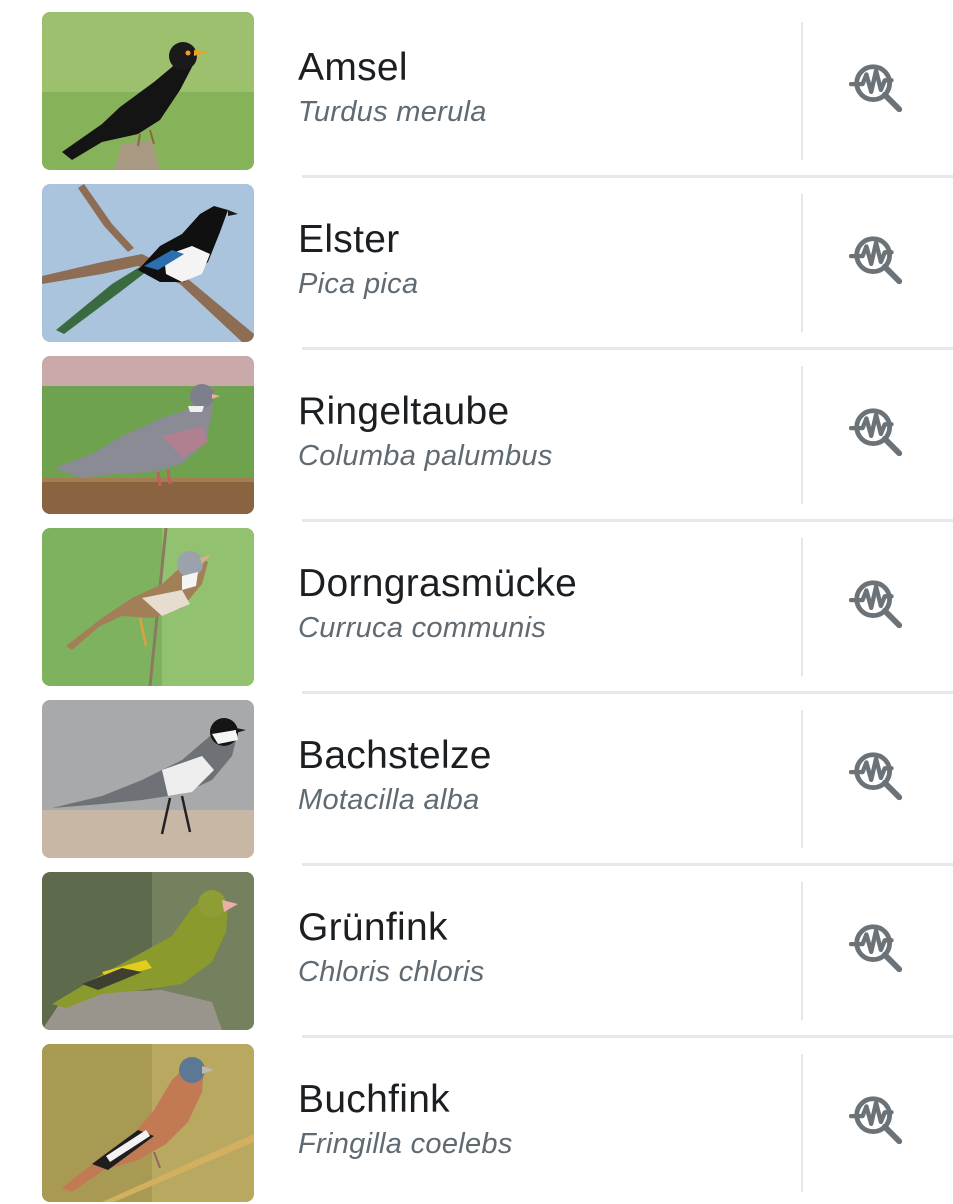  I want to click on list-item: Elster Pica pica, so click(476, 261).